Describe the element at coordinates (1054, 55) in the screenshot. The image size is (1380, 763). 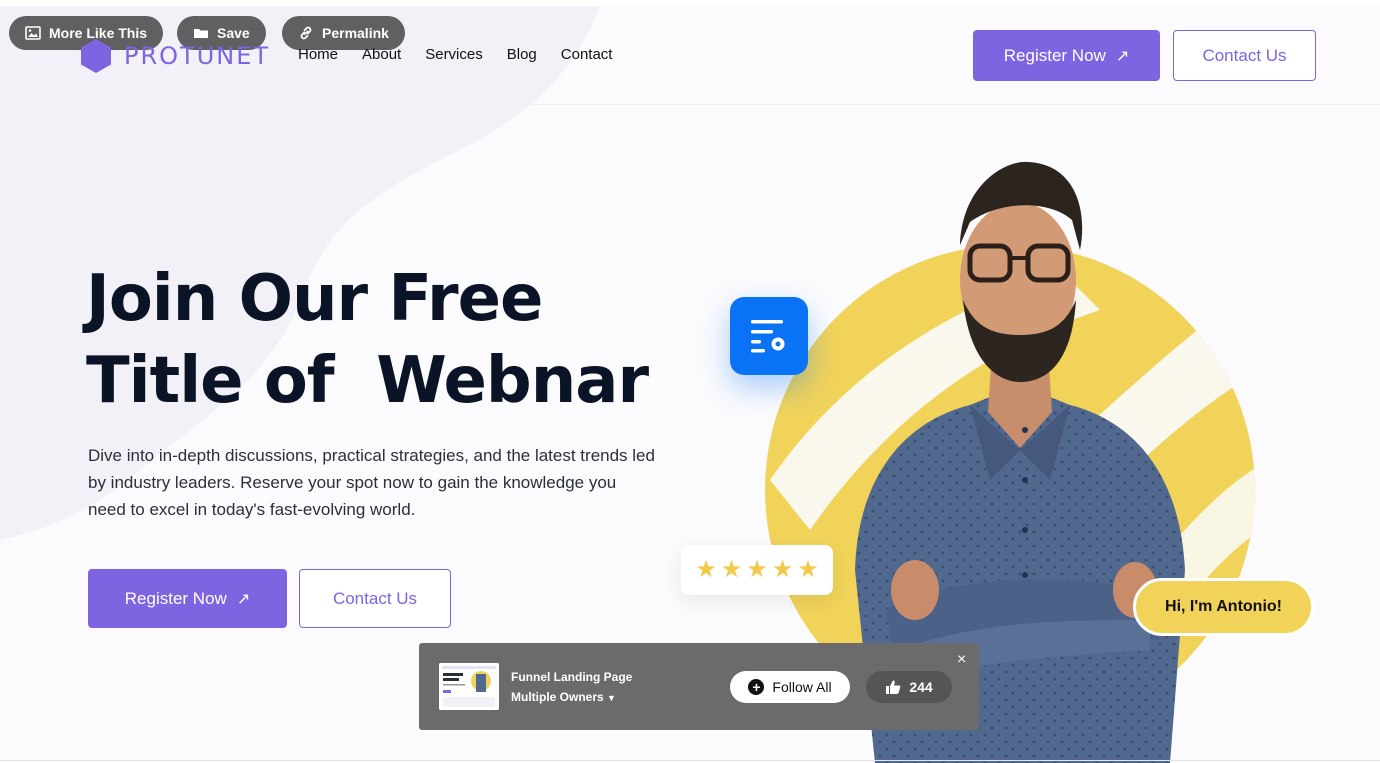
I see `header-register-label: Register Now` at that location.